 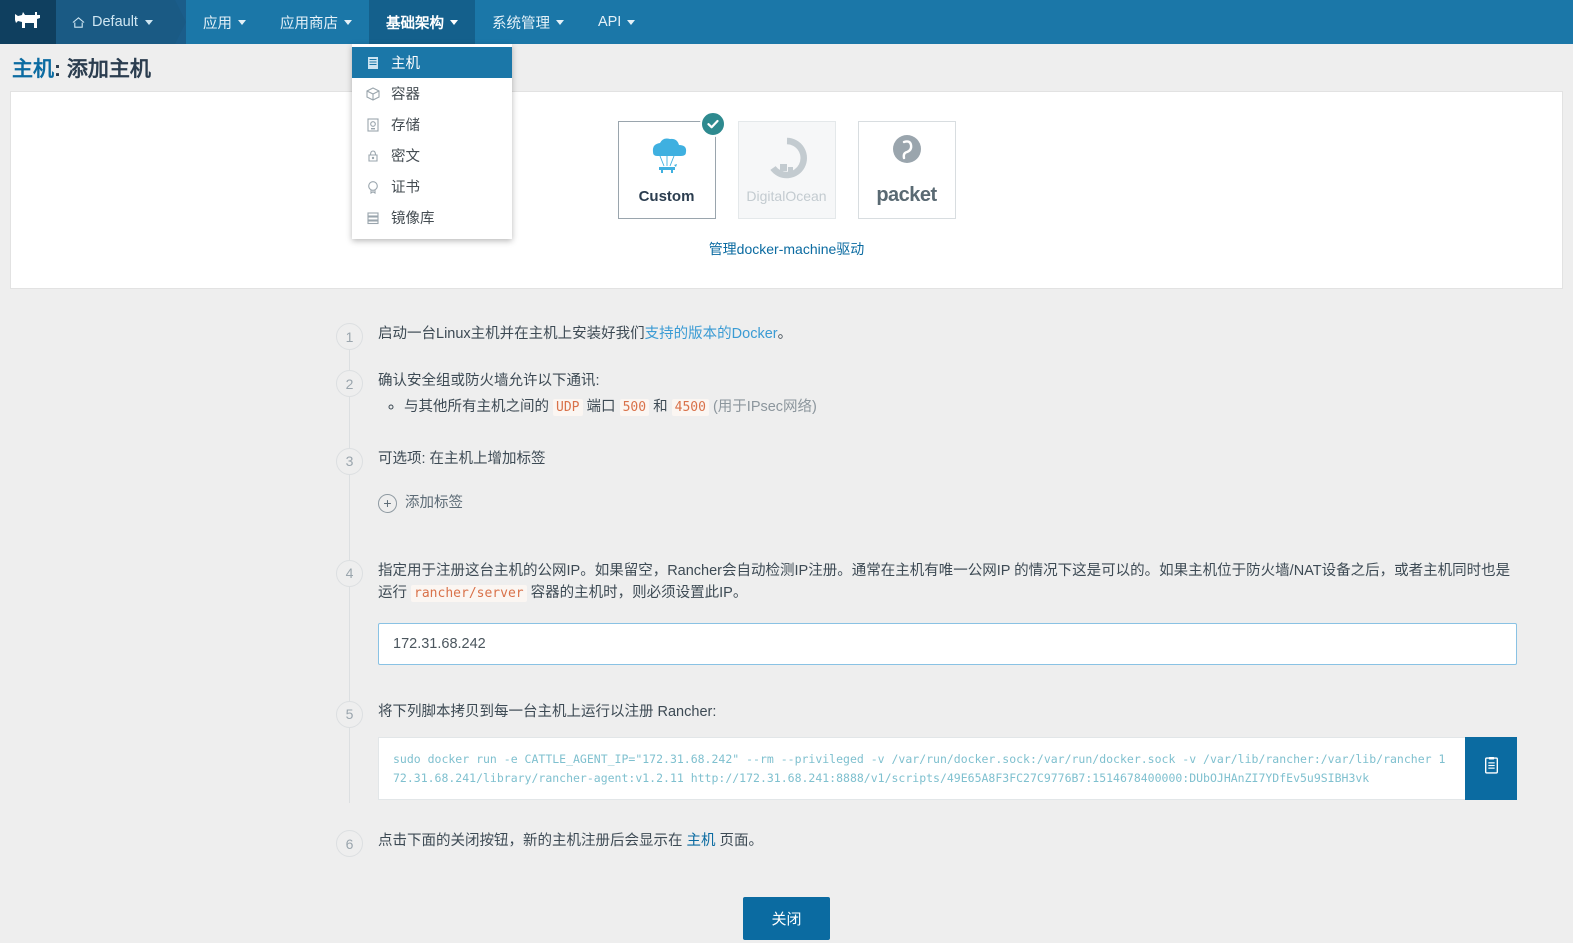 What do you see at coordinates (786, 67) in the screenshot?
I see `page-header: 主机: 添加主机` at bounding box center [786, 67].